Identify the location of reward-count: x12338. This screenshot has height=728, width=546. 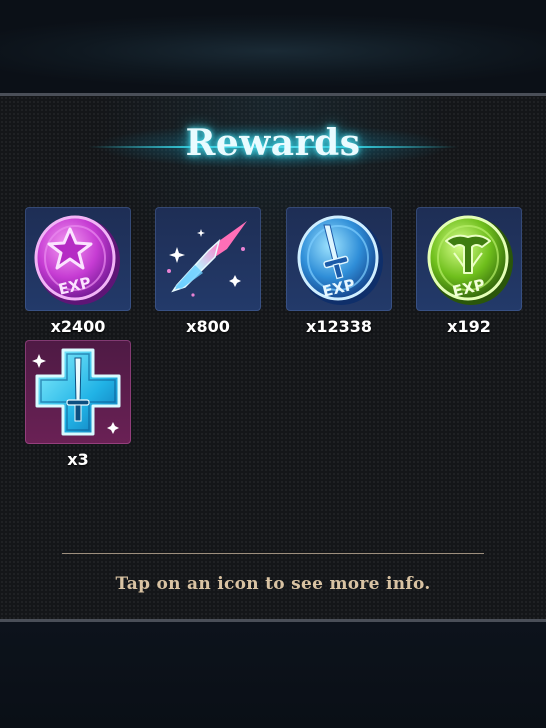
(339, 326).